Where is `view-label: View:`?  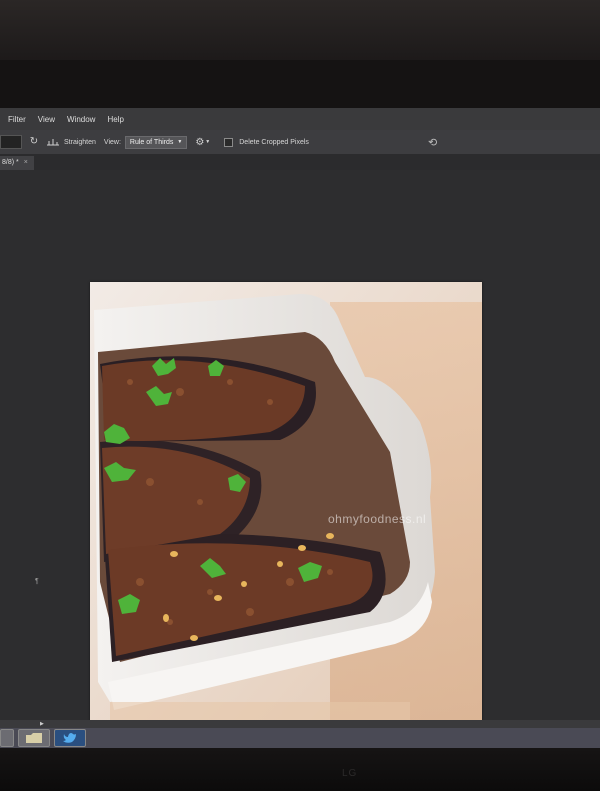 view-label: View: is located at coordinates (112, 142).